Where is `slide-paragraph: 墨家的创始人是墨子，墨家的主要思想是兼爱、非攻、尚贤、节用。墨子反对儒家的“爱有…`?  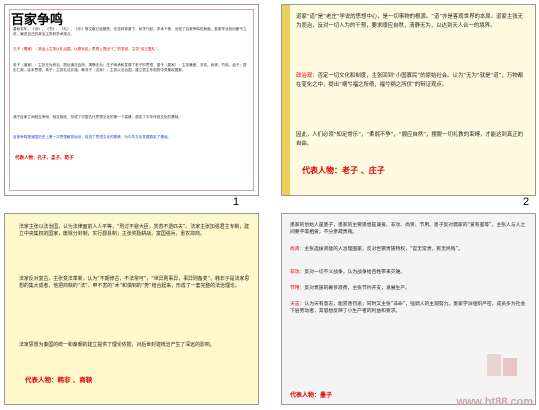
slide-paragraph: 墨家的创始人是墨子，墨家的主要思想是兼爱、非攻、尚贤、节用。墨子反对儒家的“爱有… is located at coordinates (408, 229).